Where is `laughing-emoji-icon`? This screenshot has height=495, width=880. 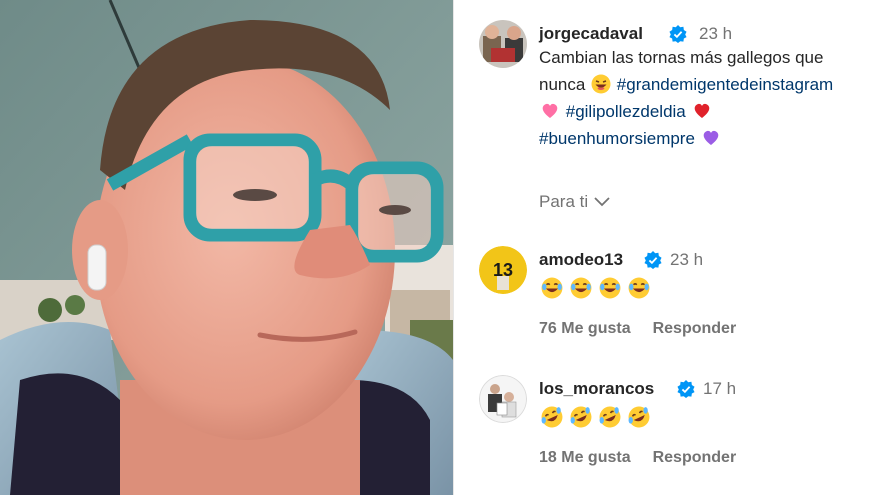
laughing-emoji-icon is located at coordinates (601, 84).